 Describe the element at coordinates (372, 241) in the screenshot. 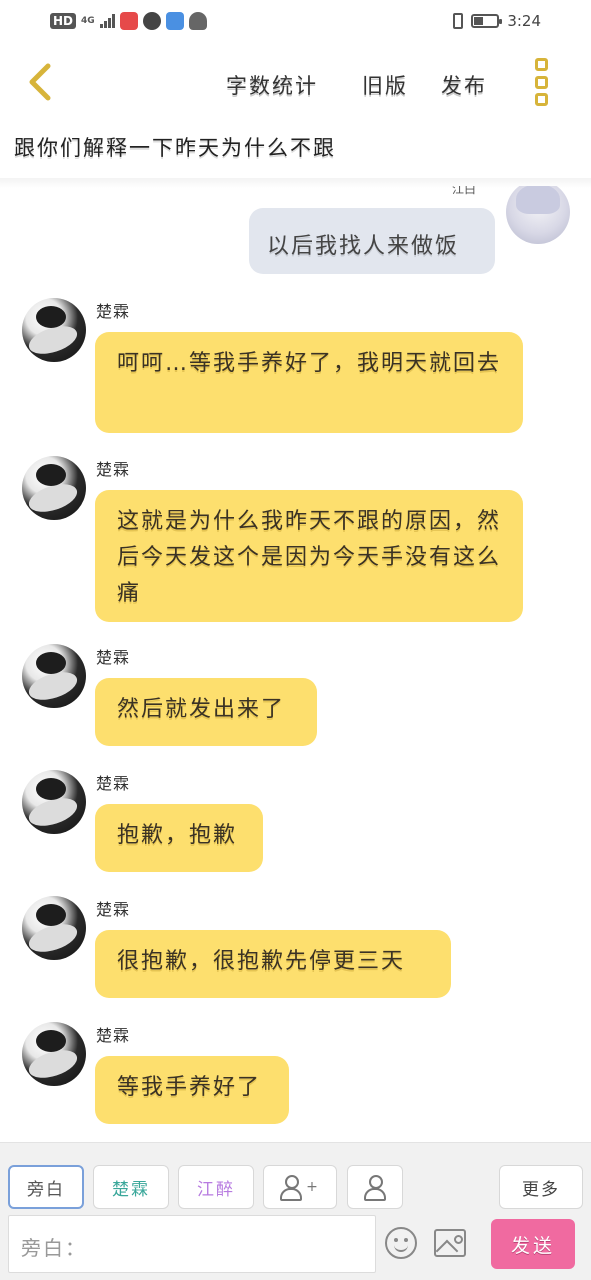

I see `my-message-bubble: 以后我找人来做饭` at that location.